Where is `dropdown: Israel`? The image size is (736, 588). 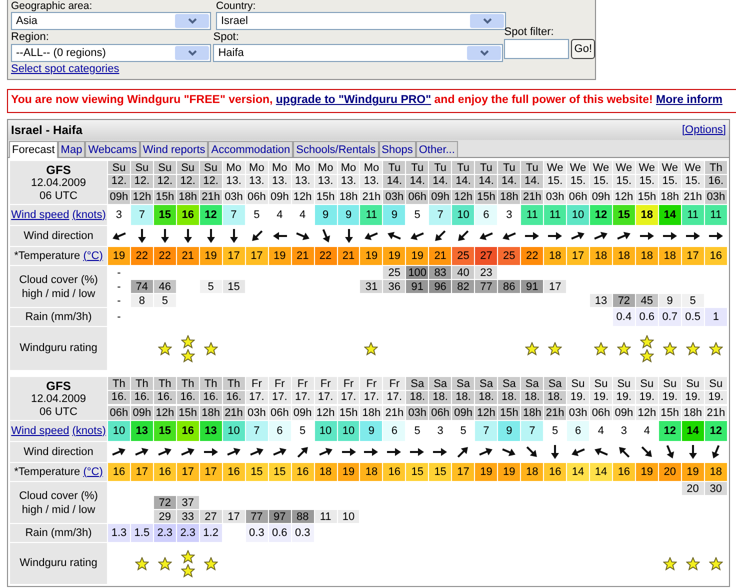
dropdown: Israel is located at coordinates (361, 21).